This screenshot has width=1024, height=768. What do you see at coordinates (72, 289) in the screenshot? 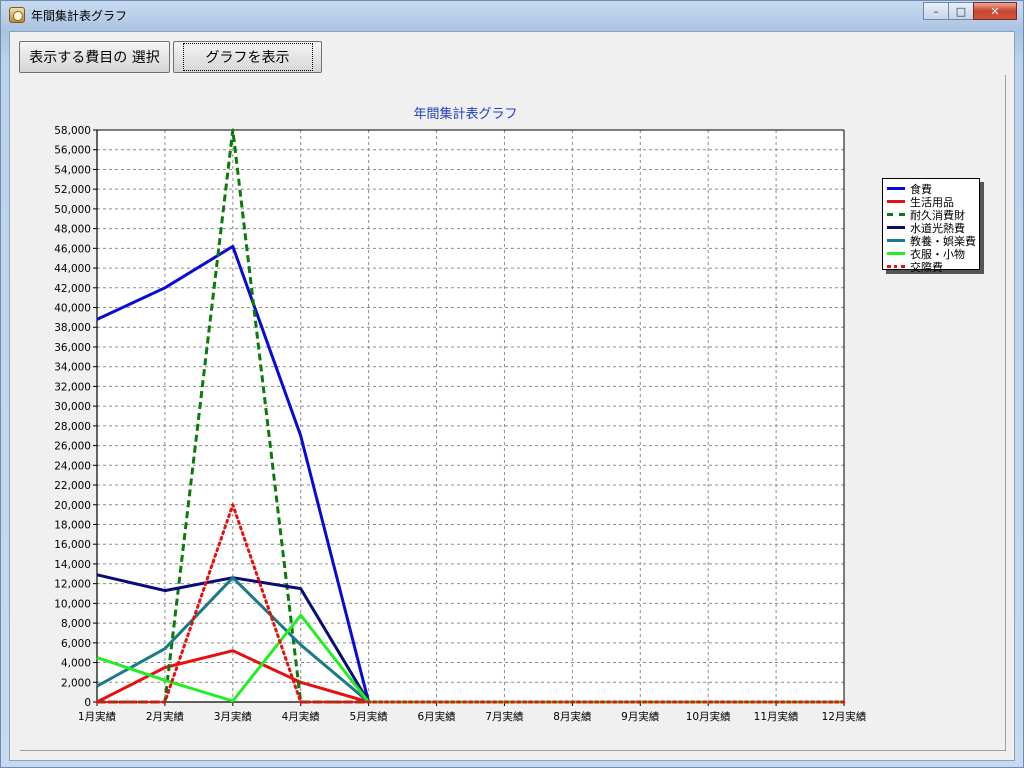
I see `y-tick-label: 42,000` at bounding box center [72, 289].